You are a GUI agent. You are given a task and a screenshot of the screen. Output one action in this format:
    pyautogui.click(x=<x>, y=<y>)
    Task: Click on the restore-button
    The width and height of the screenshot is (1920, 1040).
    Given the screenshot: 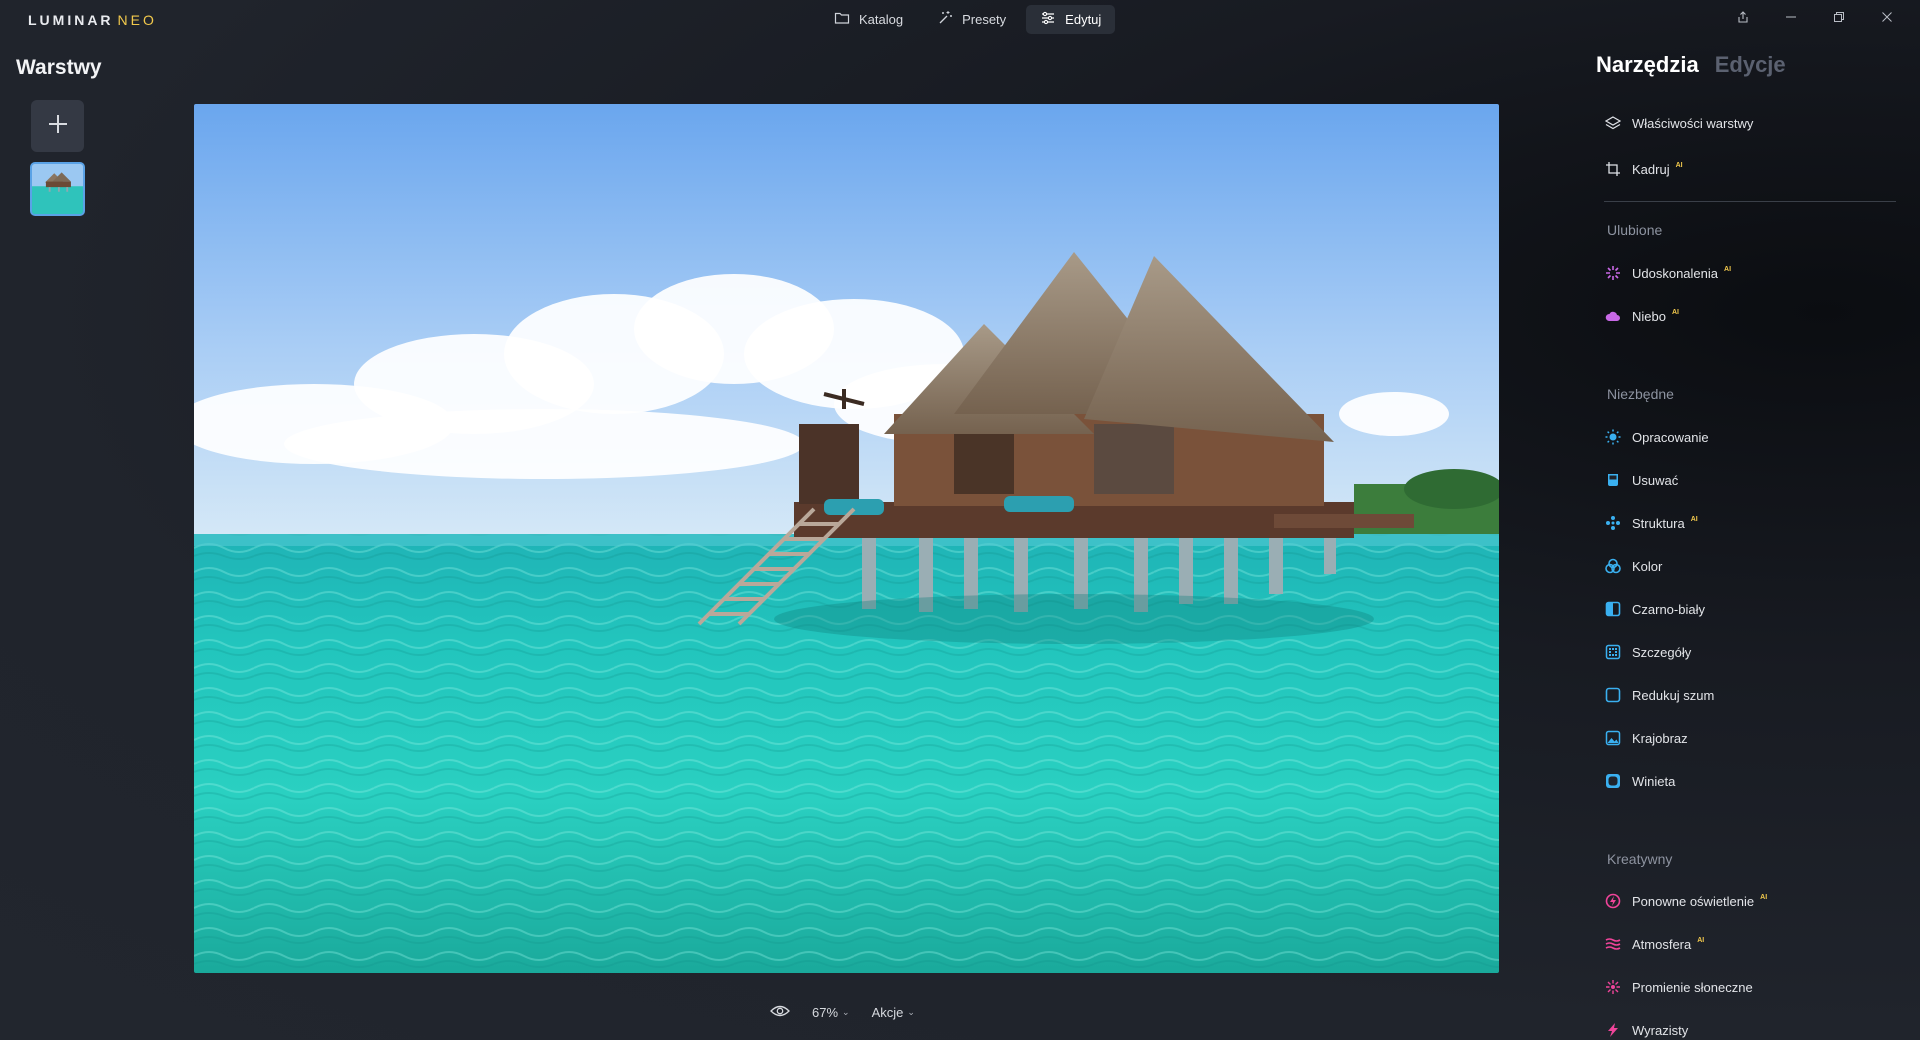 What is the action you would take?
    pyautogui.click(x=1839, y=19)
    